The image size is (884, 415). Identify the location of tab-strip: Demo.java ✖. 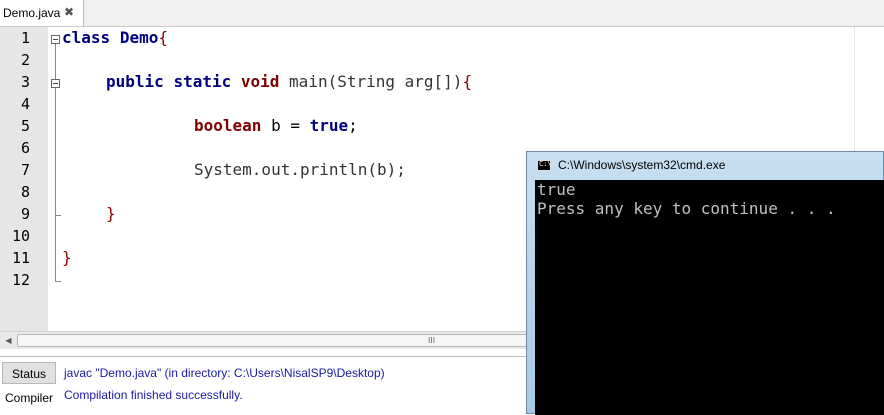
(442, 13).